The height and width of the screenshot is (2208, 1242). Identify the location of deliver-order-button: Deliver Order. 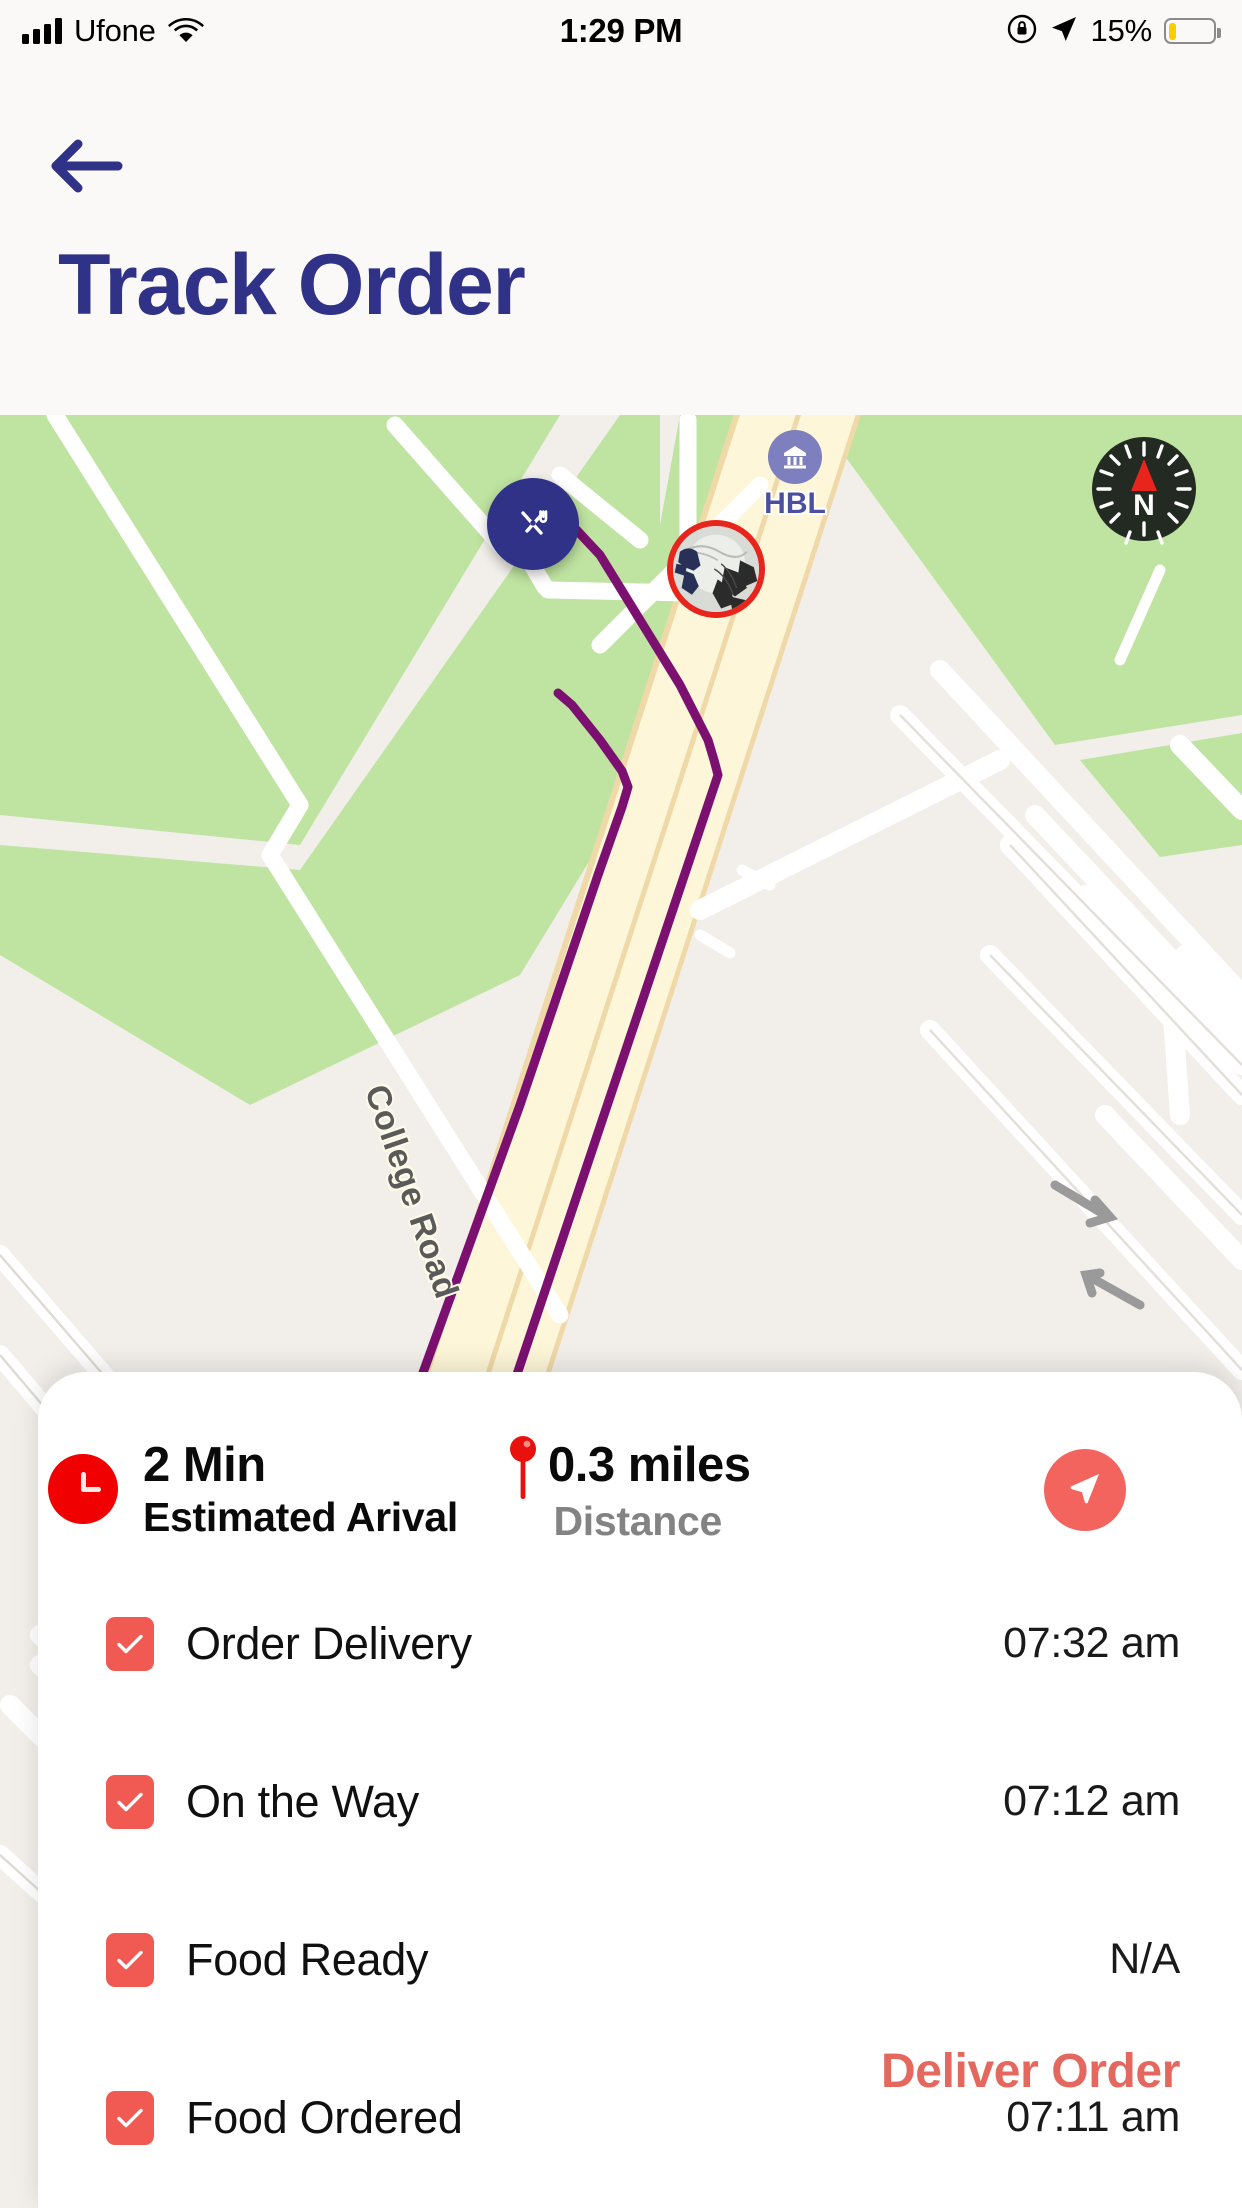
(1030, 2071).